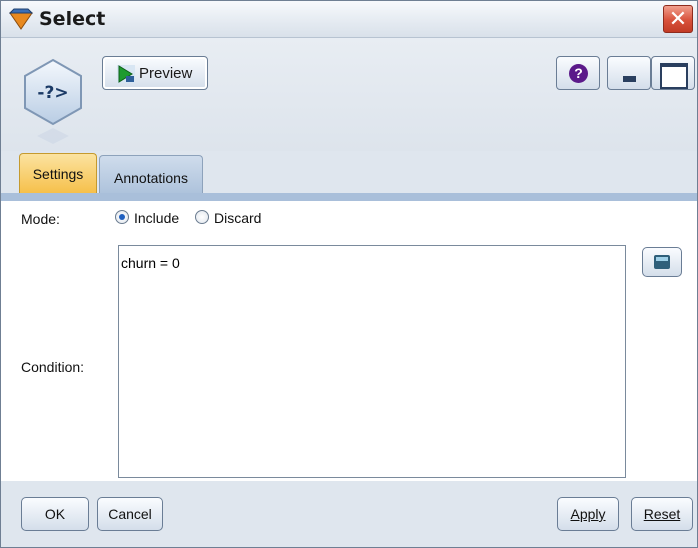 Image resolution: width=698 pixels, height=548 pixels. I want to click on cancel-button: Cancel, so click(130, 514).